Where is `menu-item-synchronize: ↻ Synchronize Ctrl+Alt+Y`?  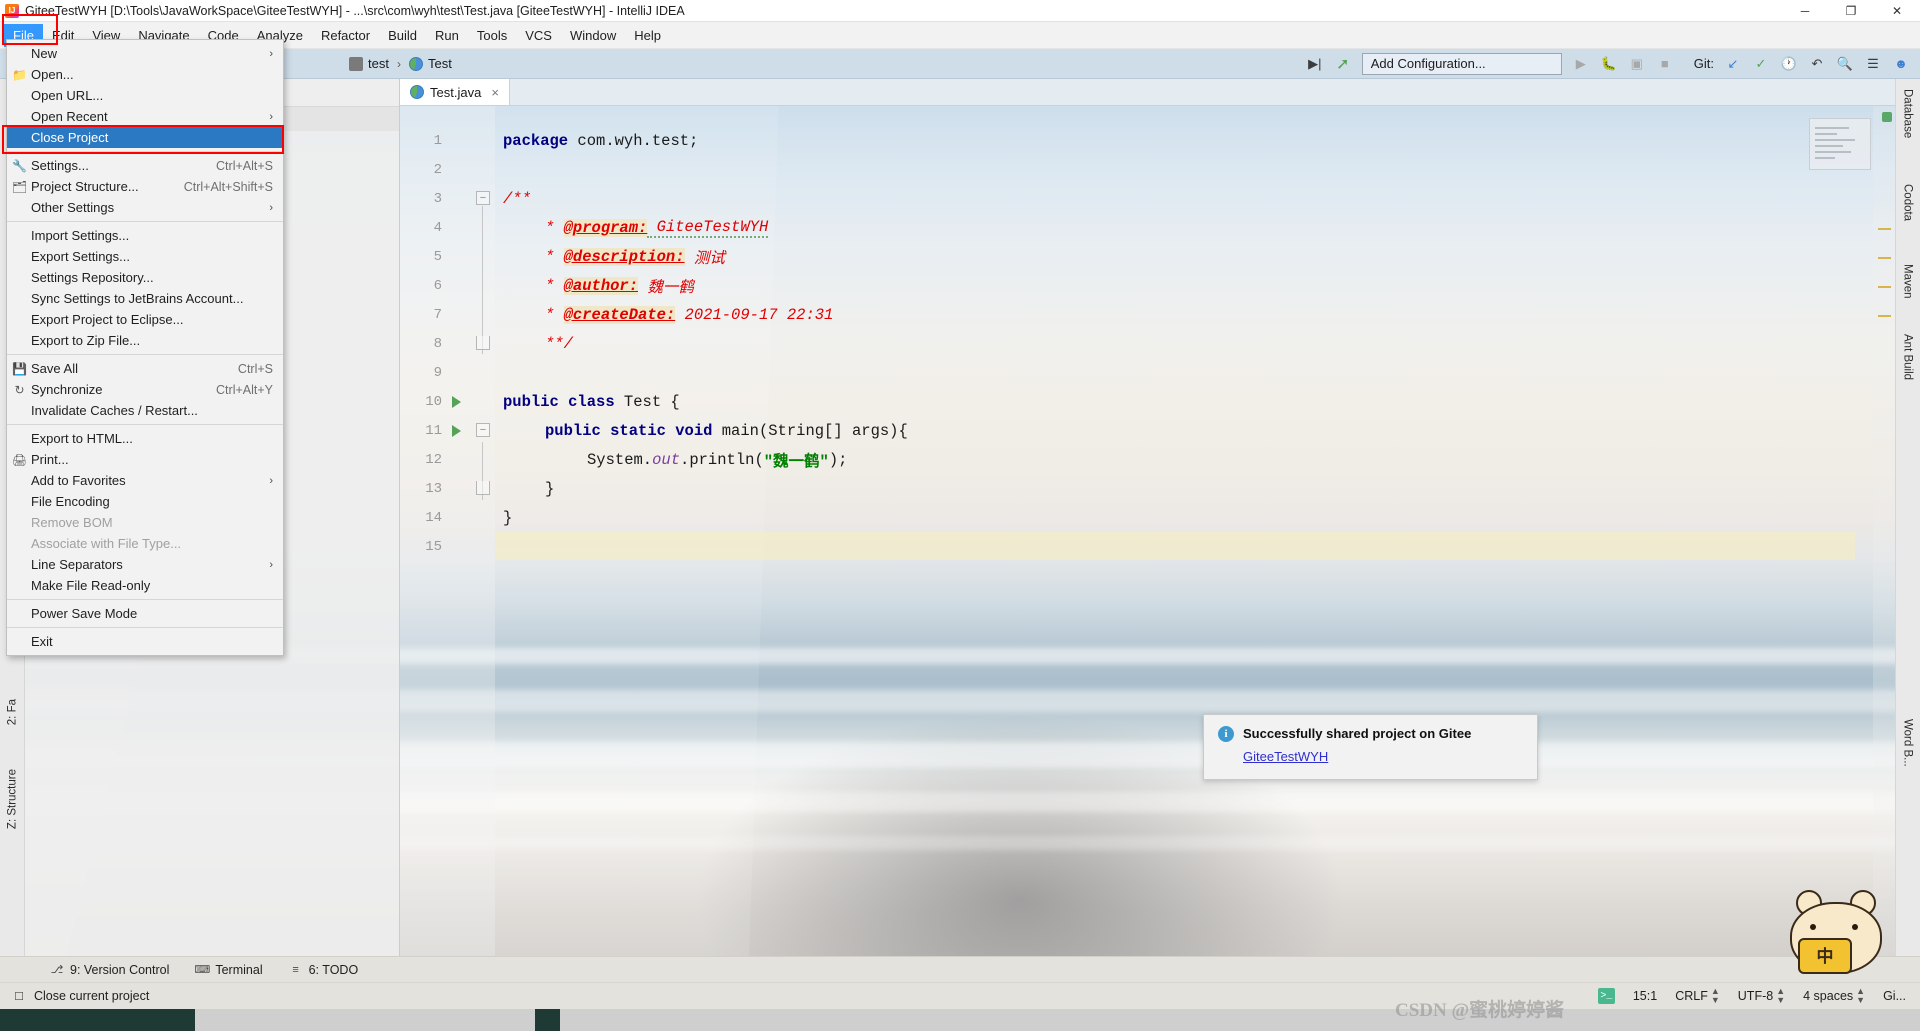 menu-item-synchronize: ↻ Synchronize Ctrl+Alt+Y is located at coordinates (145, 389).